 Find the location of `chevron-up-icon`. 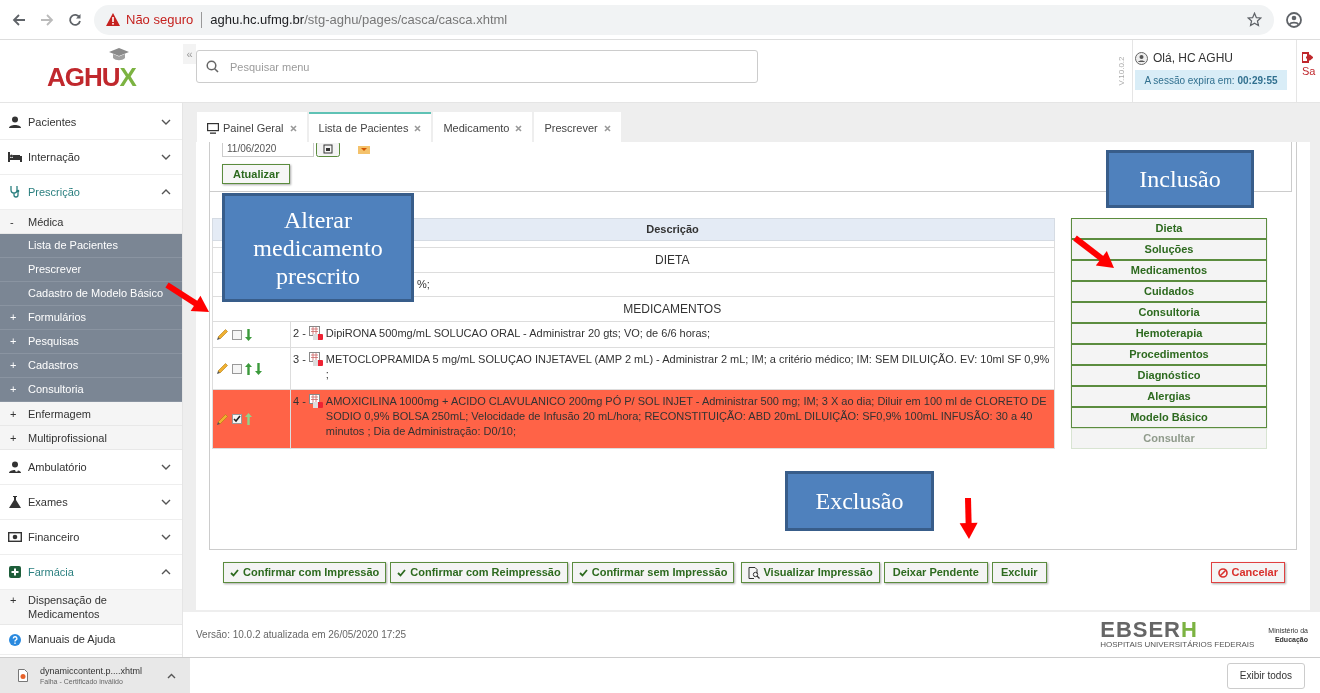

chevron-up-icon is located at coordinates (171, 675).